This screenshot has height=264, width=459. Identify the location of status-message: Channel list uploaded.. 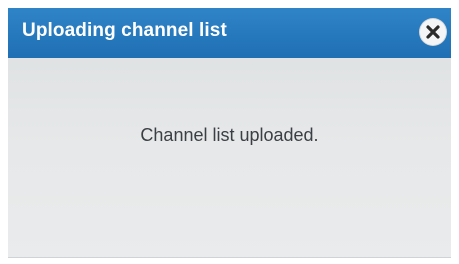
(229, 135).